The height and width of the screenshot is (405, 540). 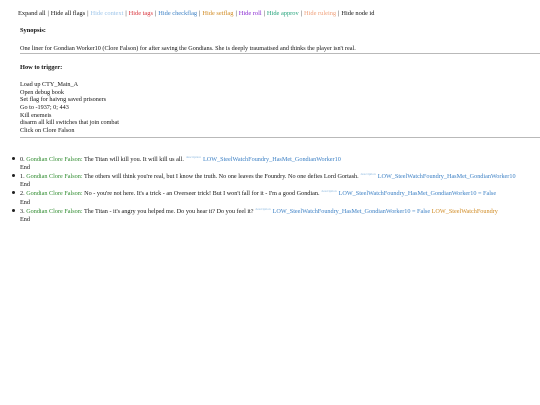 What do you see at coordinates (283, 13) in the screenshot?
I see `toolbar-link-hide-approv: Hide approv` at bounding box center [283, 13].